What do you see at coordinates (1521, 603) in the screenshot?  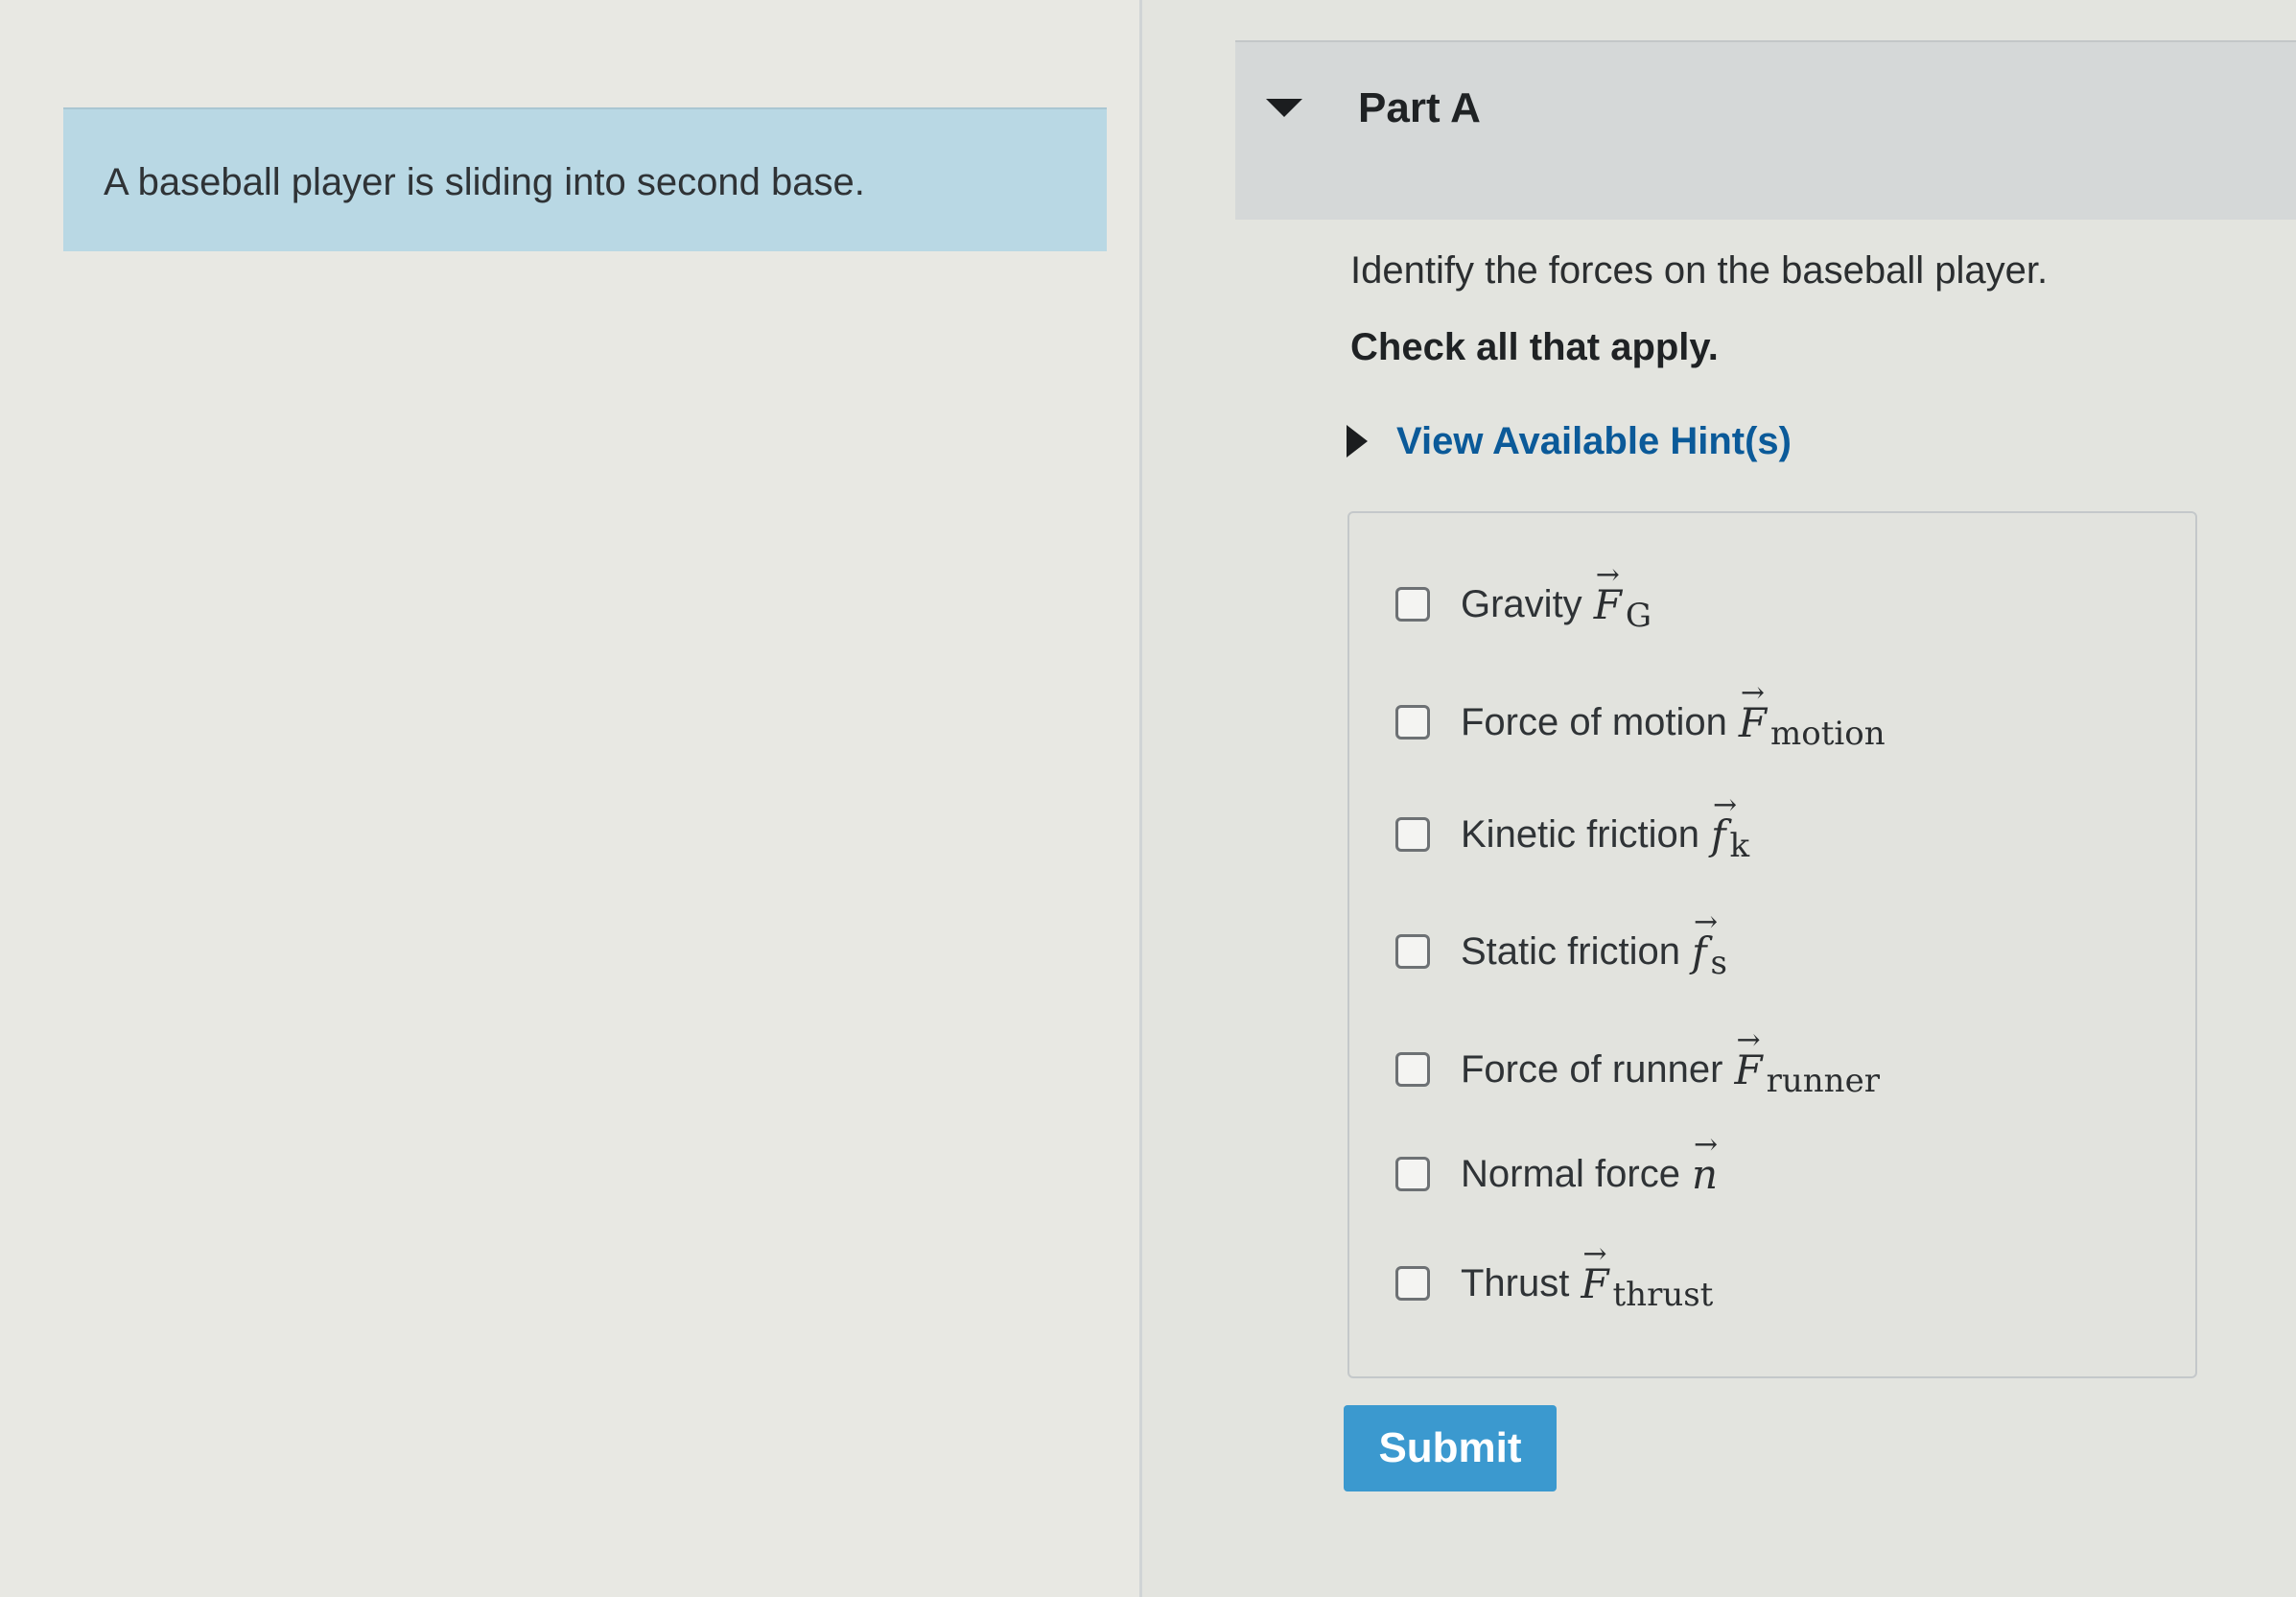 I see `choice-label: Gravity` at bounding box center [1521, 603].